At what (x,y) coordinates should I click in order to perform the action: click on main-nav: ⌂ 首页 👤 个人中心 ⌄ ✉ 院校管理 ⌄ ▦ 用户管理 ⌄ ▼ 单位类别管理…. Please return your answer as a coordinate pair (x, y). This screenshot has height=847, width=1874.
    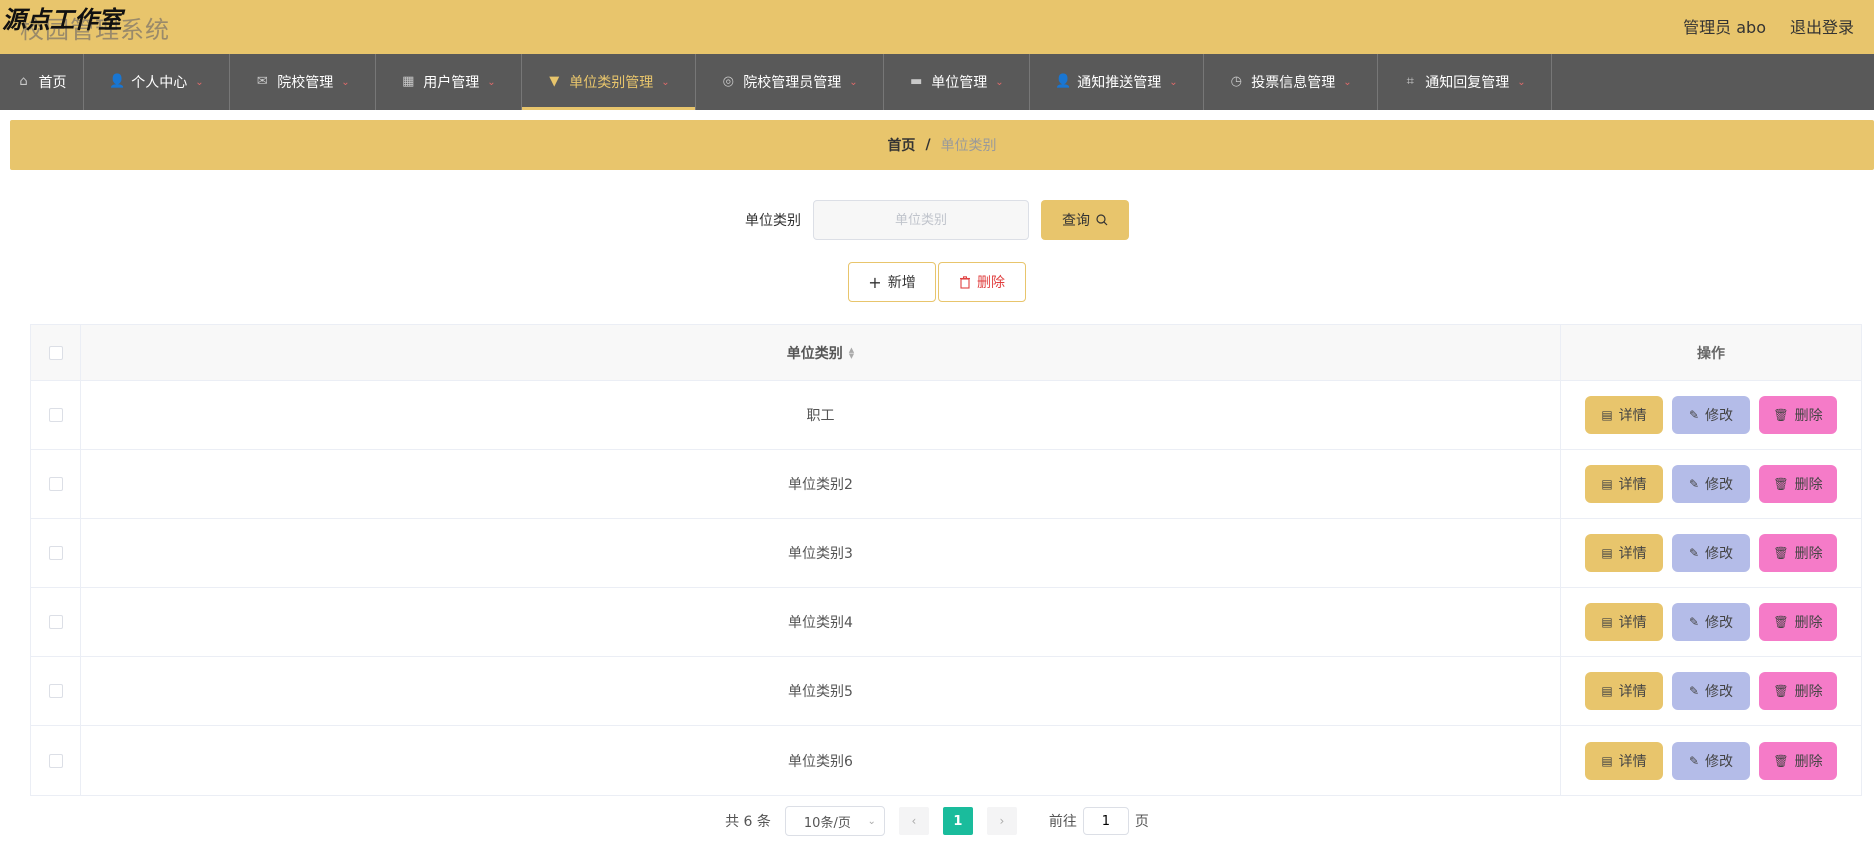
    Looking at the image, I should click on (937, 82).